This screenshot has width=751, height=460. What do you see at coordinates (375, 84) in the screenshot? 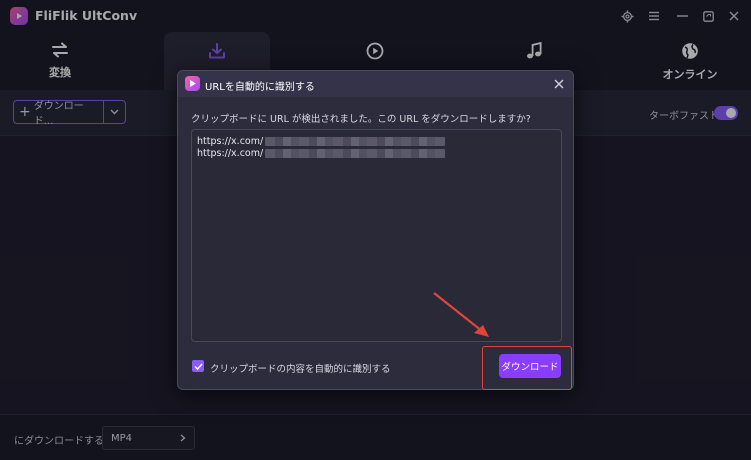
I see `dialog-header: URLを自動的に識別する` at bounding box center [375, 84].